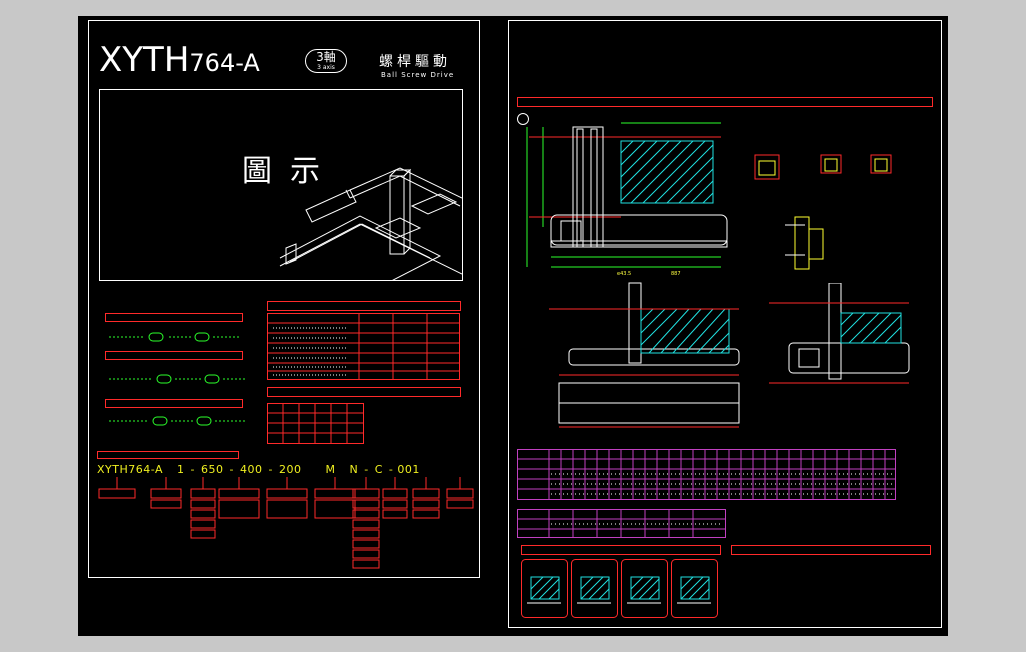 Image resolution: width=1026 pixels, height=652 pixels. Describe the element at coordinates (706, 493) in the screenshot. I see `stroke-table` at that location.